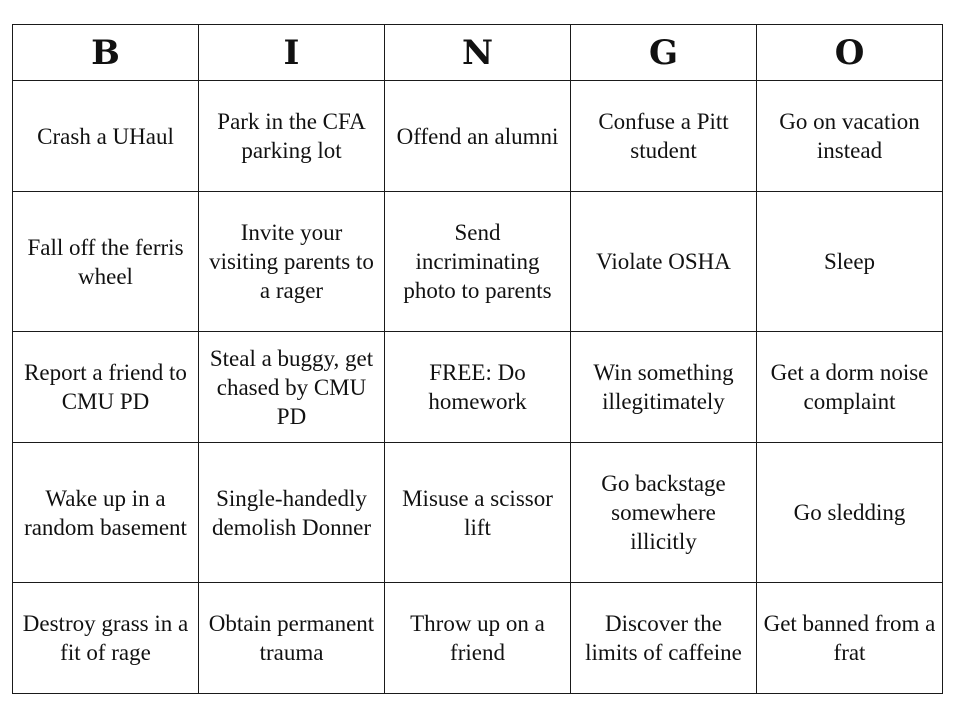 This screenshot has height=720, width=960. Describe the element at coordinates (291, 387) in the screenshot. I see `bingo-cell: Steal a buggy, get chased by CMU PD` at that location.